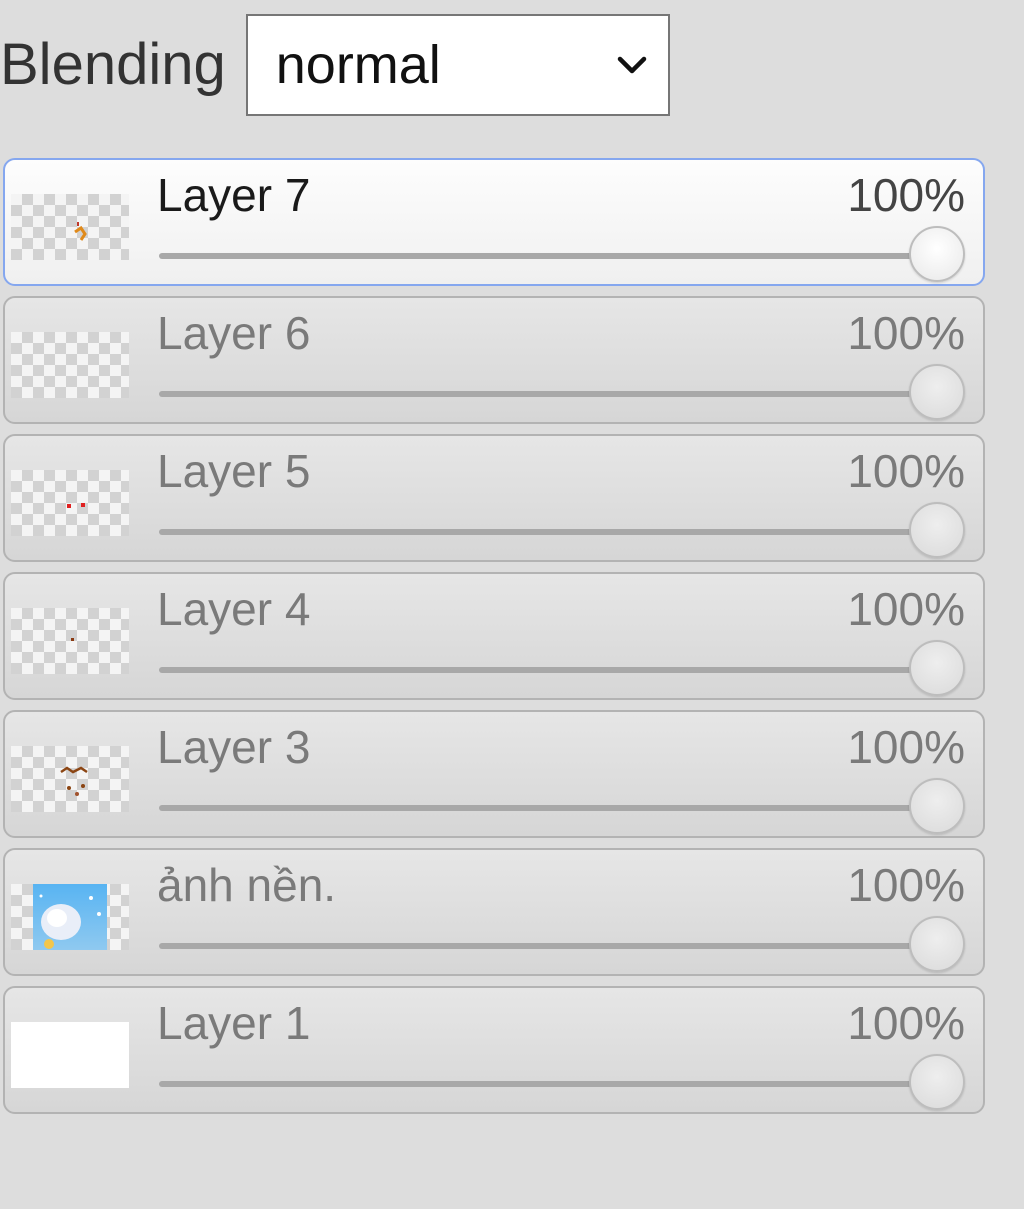  Describe the element at coordinates (234, 471) in the screenshot. I see `layer-name: Layer 5` at that location.